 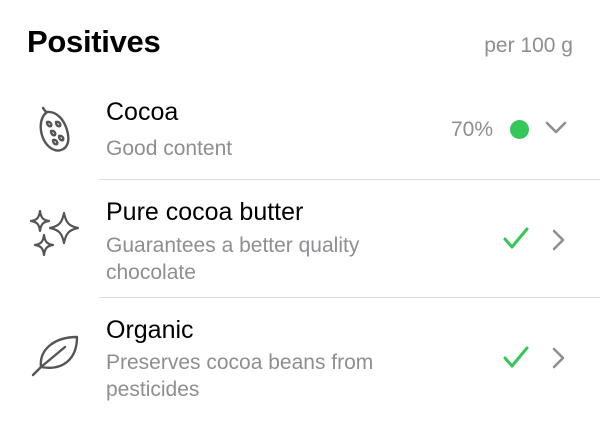 I want to click on item-subtitle: Guarantees a better quality chocolate, so click(x=233, y=259).